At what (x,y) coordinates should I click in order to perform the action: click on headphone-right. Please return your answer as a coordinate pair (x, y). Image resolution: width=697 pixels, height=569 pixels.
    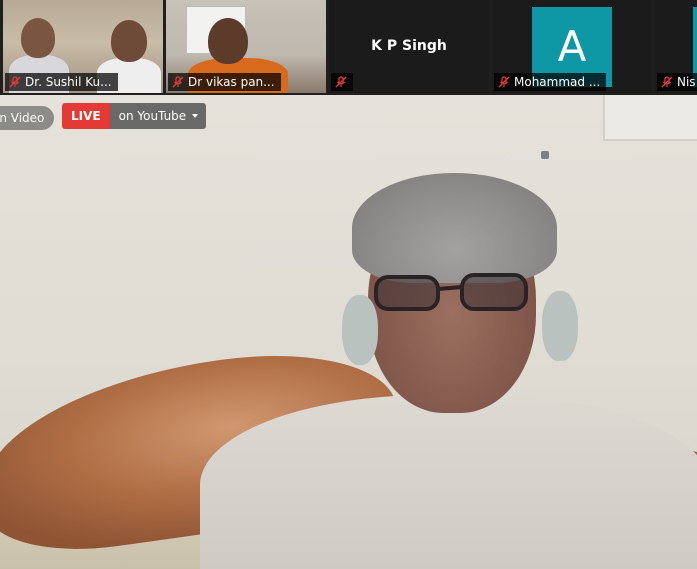
    Looking at the image, I should click on (560, 326).